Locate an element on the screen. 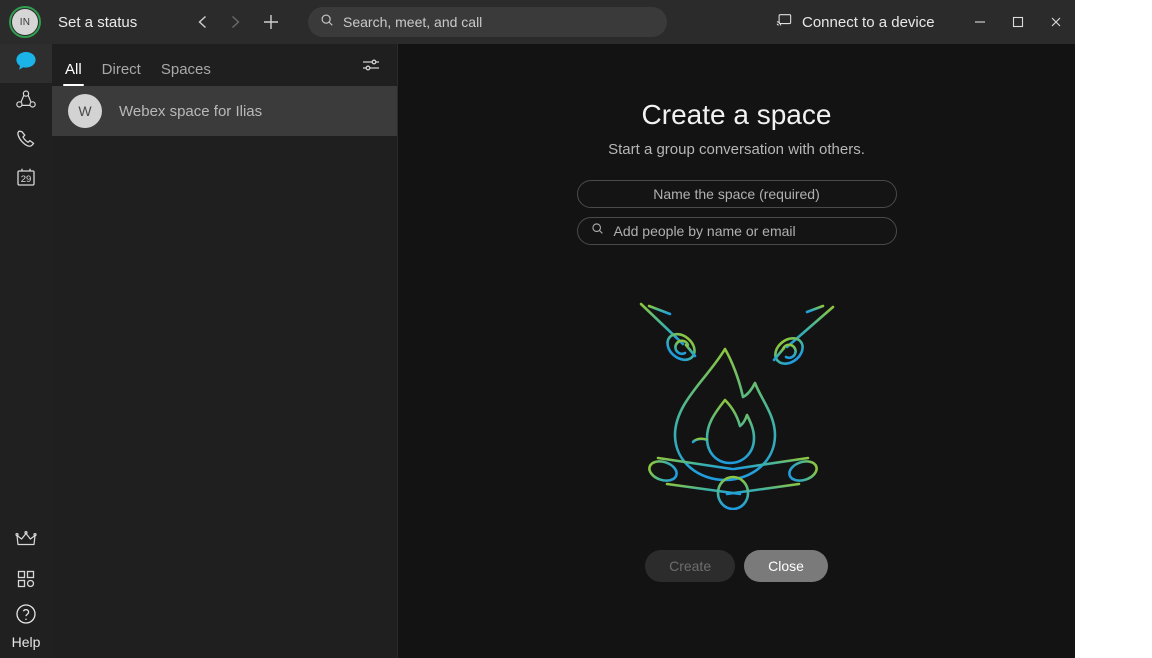 This screenshot has width=1152, height=658. sidebar-item-help: Help is located at coordinates (26, 629).